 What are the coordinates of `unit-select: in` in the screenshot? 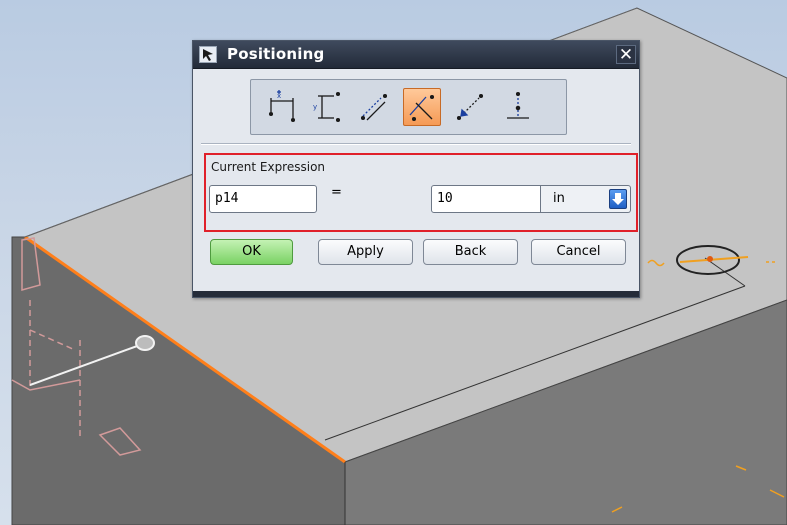 It's located at (586, 199).